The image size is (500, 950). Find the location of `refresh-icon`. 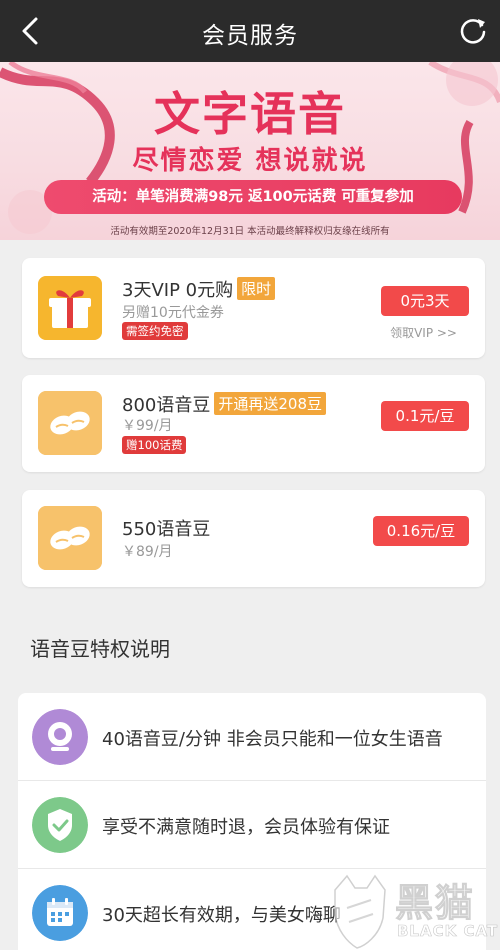

refresh-icon is located at coordinates (473, 31).